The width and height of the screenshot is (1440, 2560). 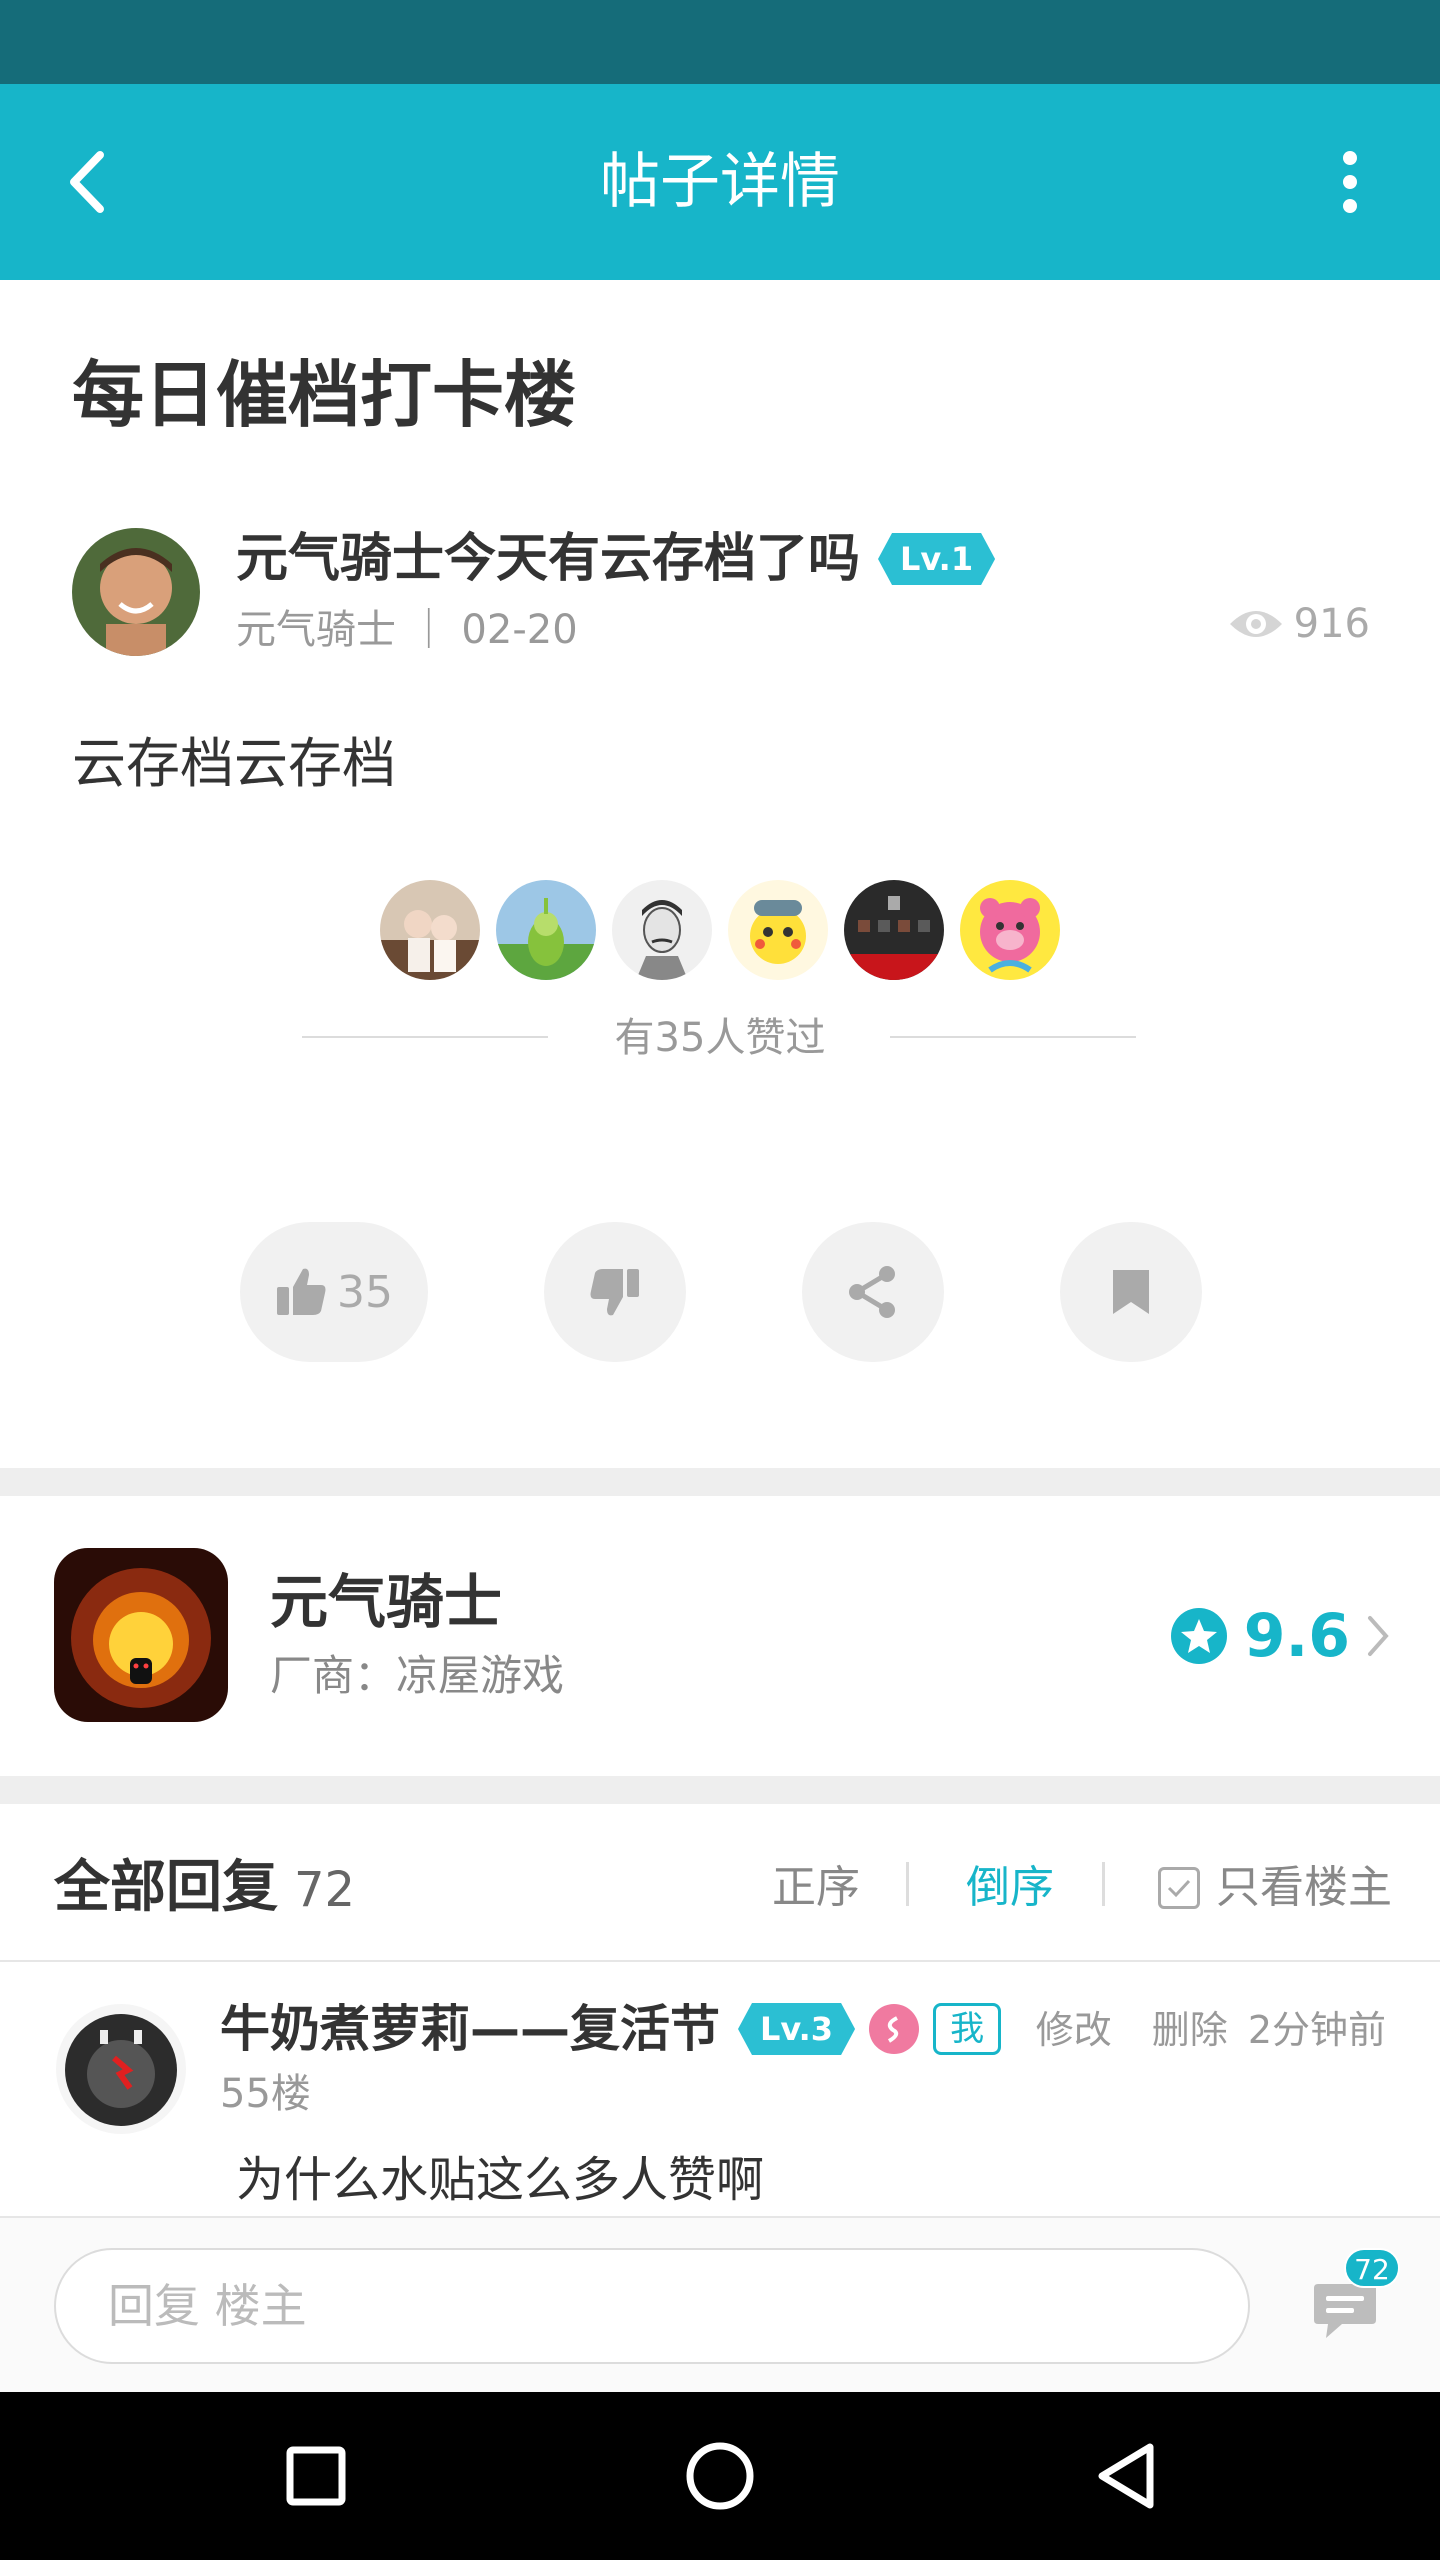 I want to click on back-nav-button, so click(x=1126, y=2476).